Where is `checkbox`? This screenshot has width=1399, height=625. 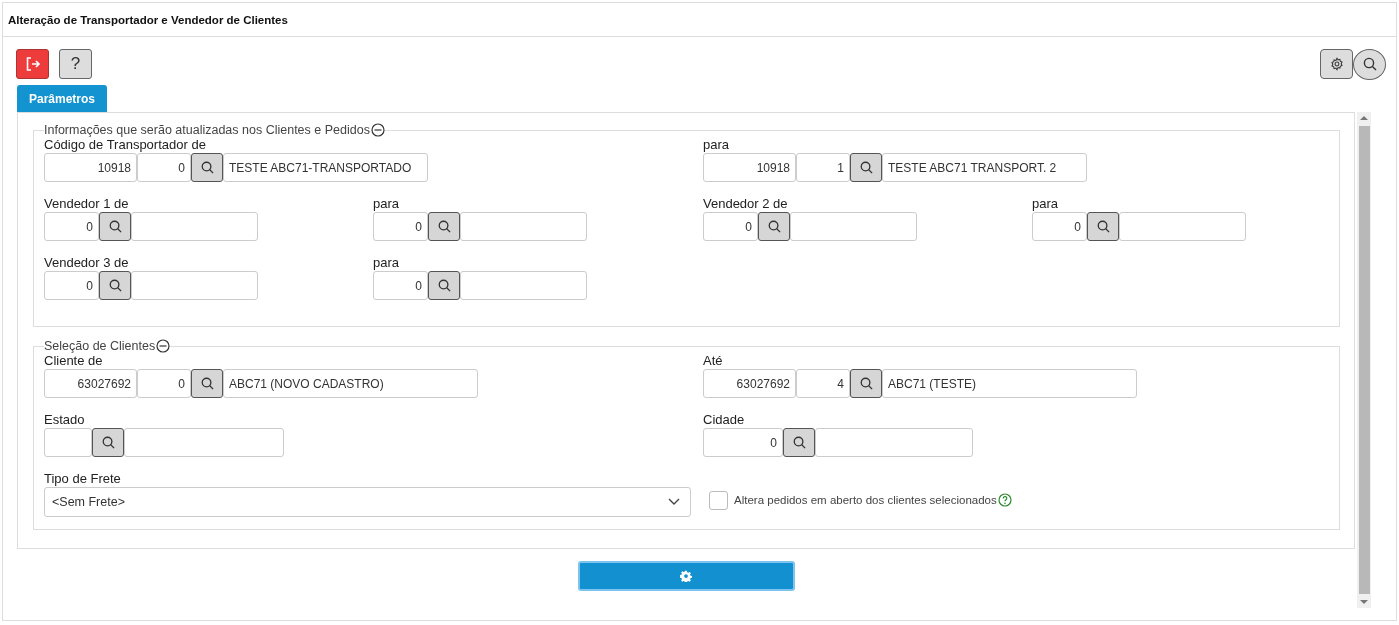
checkbox is located at coordinates (718, 500).